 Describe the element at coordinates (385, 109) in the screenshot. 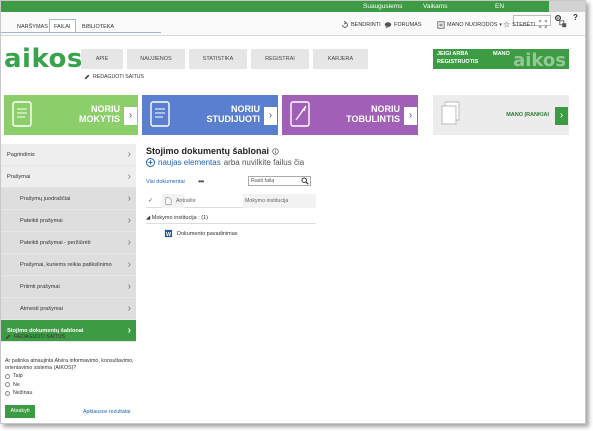

I see `tile-improve-line1: NORIU` at that location.